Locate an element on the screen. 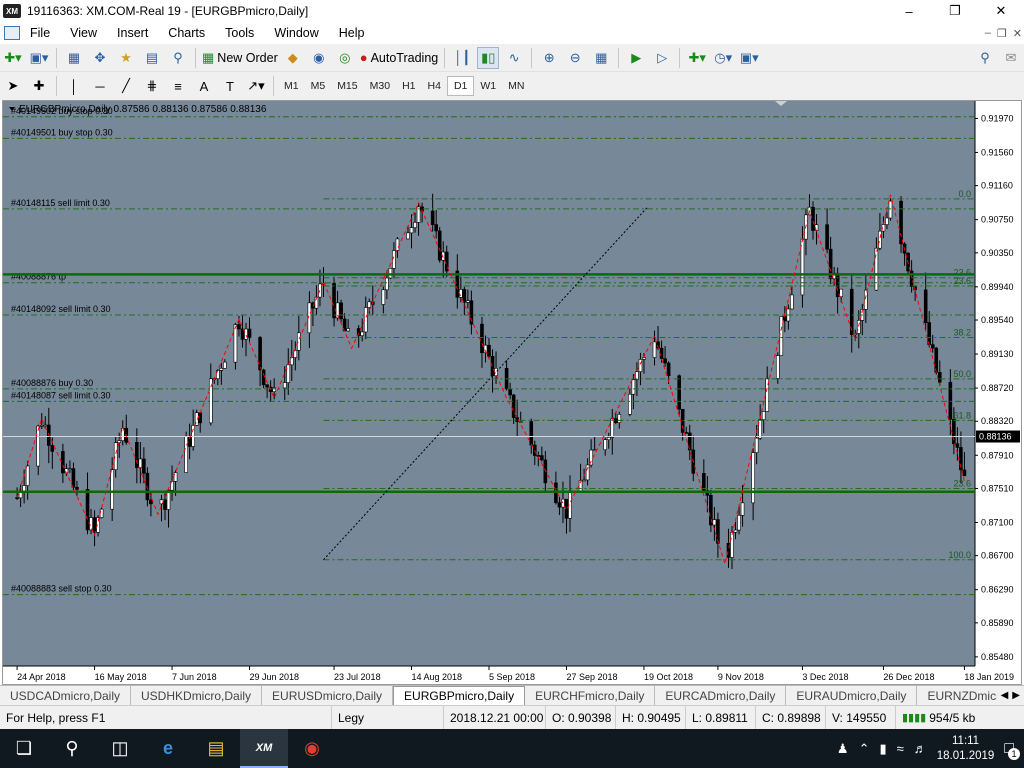 The image size is (1024, 768). timeframe-m15: M15 is located at coordinates (347, 86).